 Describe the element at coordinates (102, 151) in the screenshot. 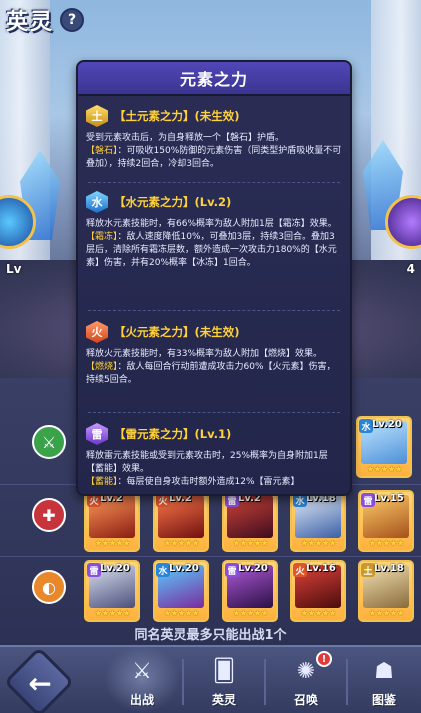

I see `keyword: 【磐石】` at that location.